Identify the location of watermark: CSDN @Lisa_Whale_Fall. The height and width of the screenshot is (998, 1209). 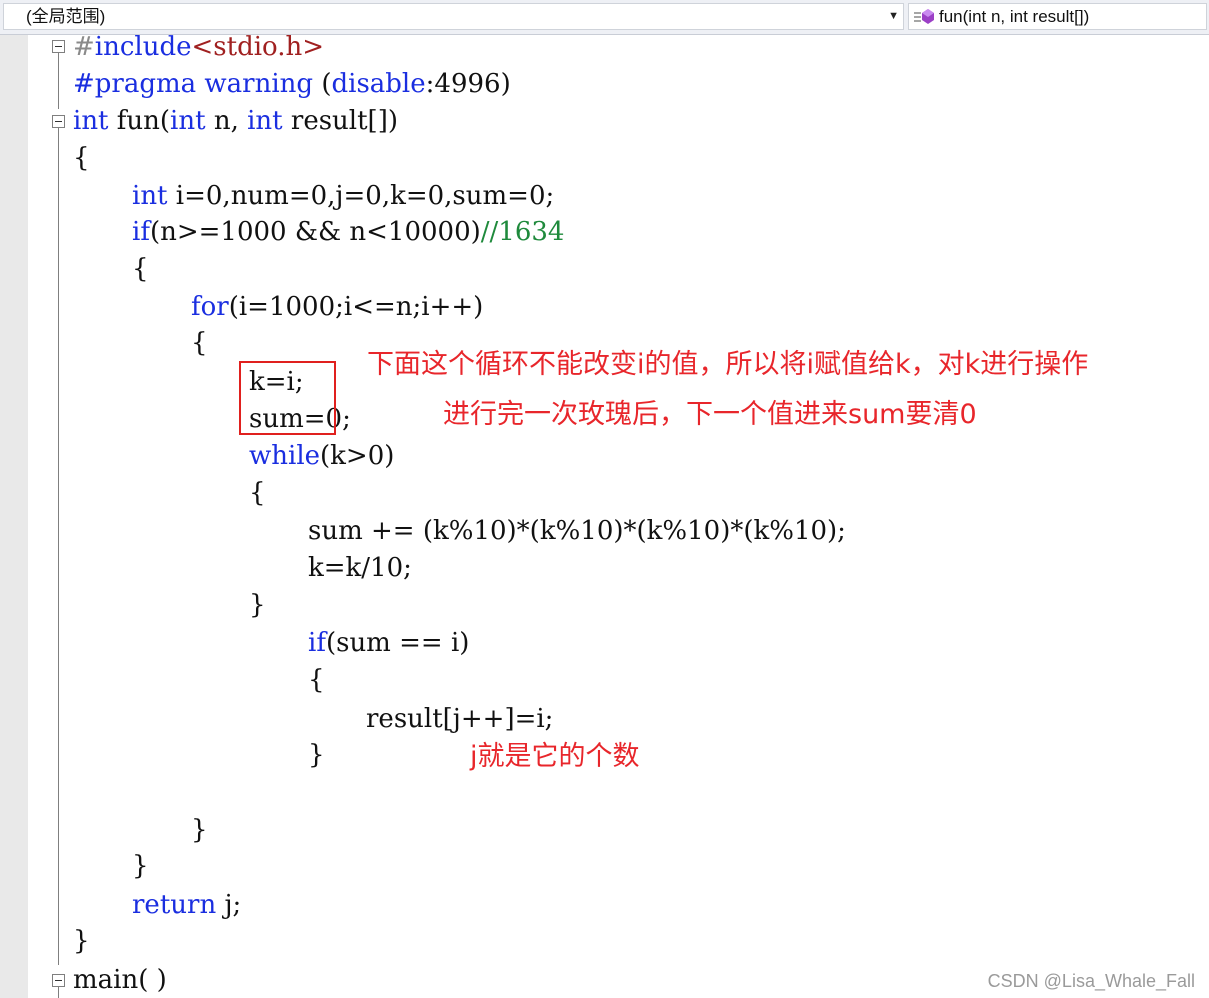
(1091, 981).